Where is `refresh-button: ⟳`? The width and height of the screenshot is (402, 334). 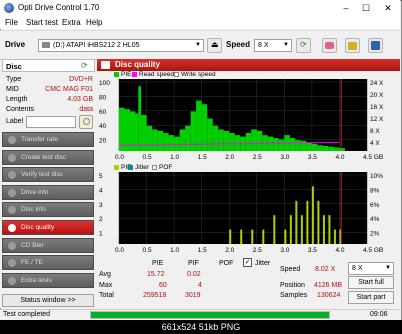
refresh-button: ⟳ is located at coordinates (303, 45).